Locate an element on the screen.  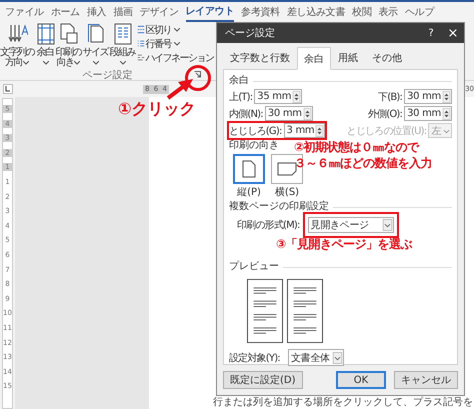
ribbon-tab: 描画 is located at coordinates (123, 12).